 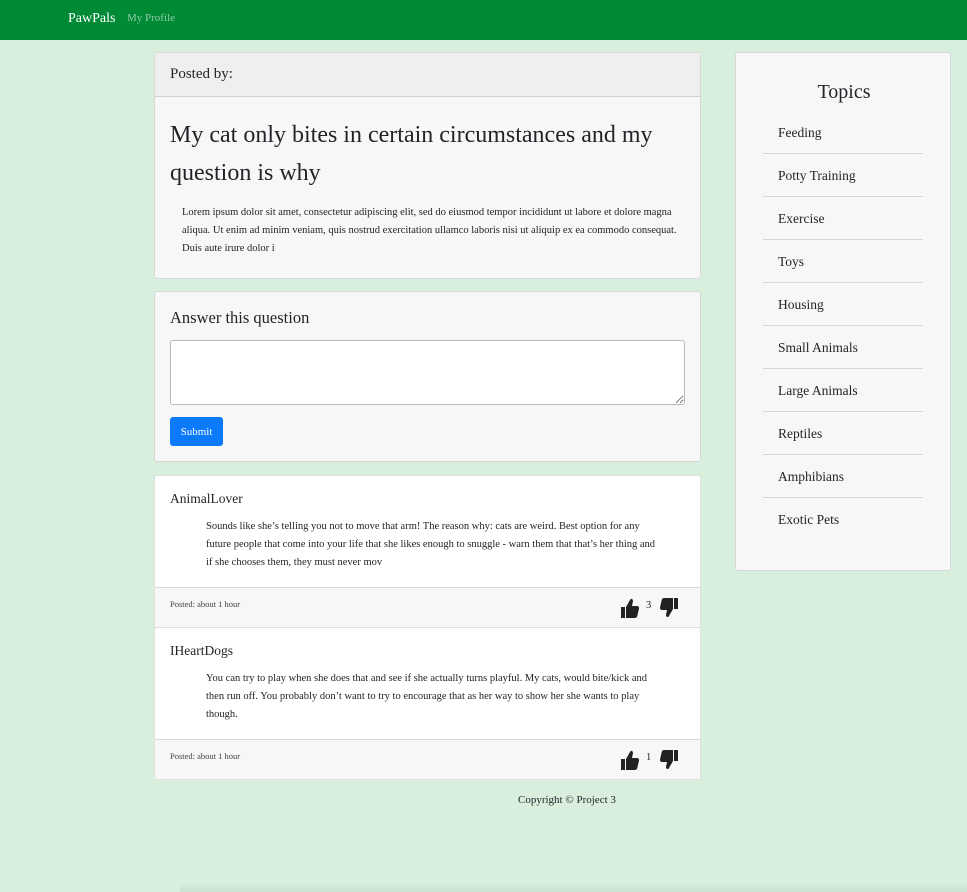 I want to click on navbar: PawPals My Profile, so click(x=483, y=20).